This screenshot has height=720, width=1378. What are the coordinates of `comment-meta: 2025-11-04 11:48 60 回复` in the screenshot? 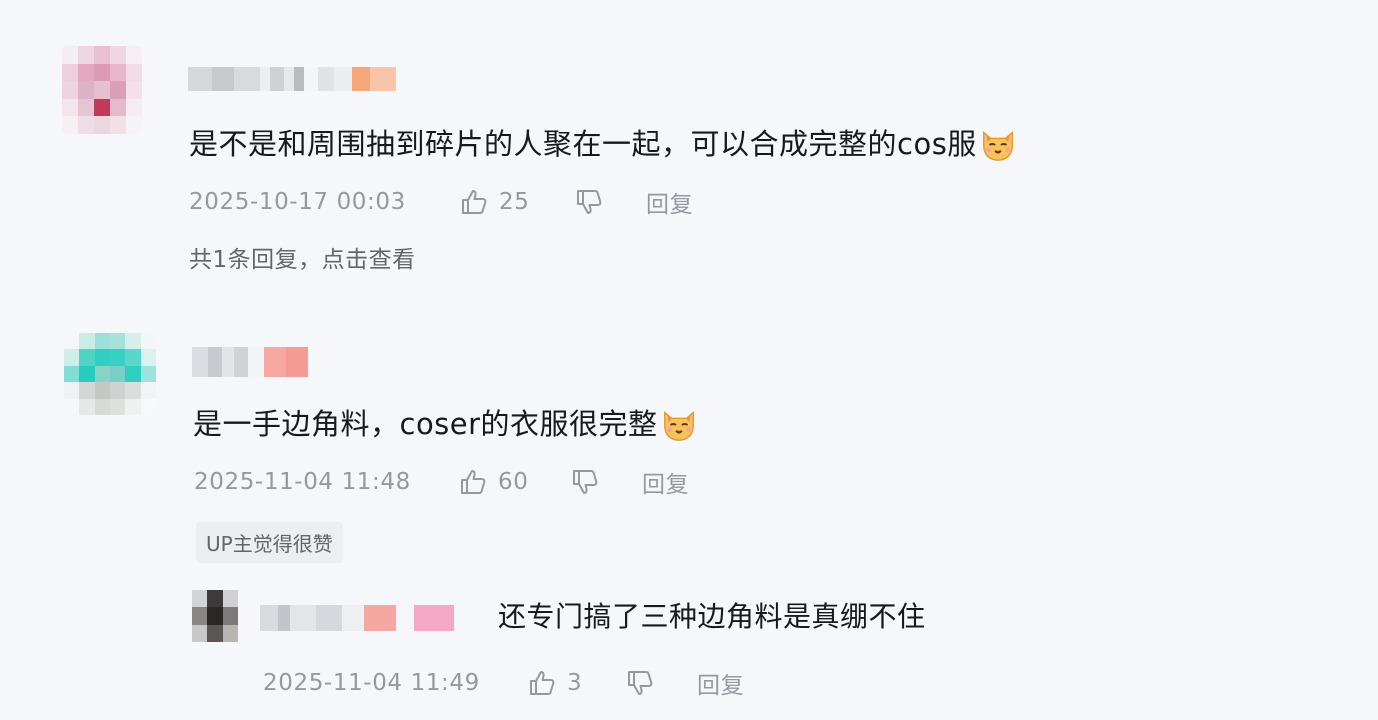 It's located at (441, 482).